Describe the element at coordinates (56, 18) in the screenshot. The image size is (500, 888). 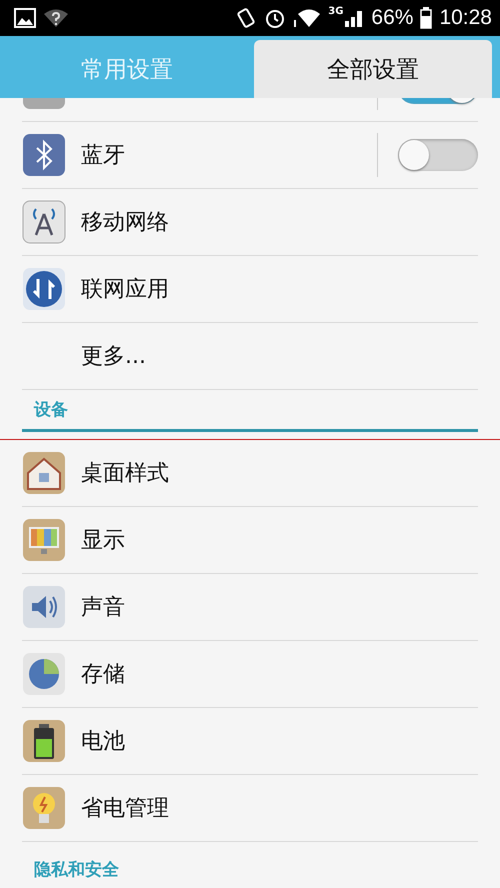
I see `wifi-question-icon` at that location.